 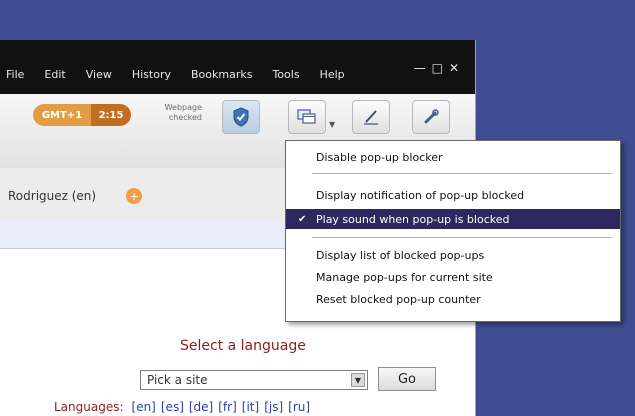 I want to click on menu-item-reset-counter: Reset blocked pop-up counter, so click(x=453, y=299).